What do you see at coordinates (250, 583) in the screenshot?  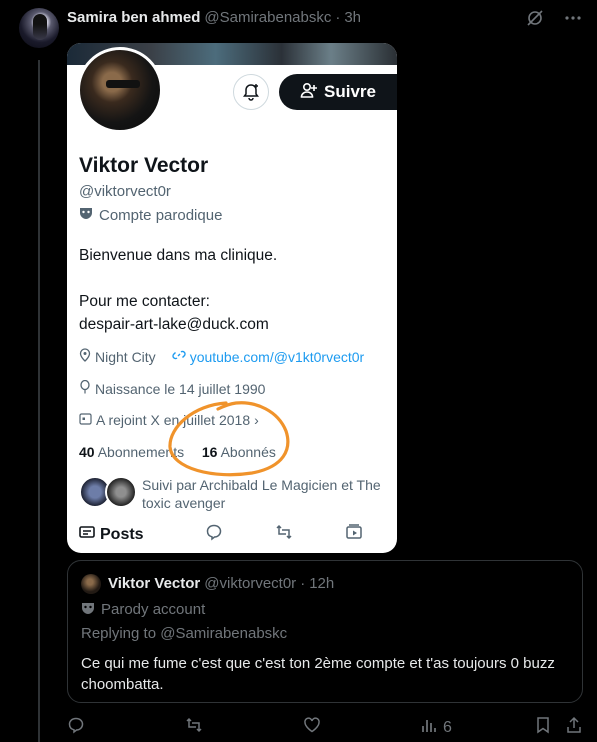 I see `quoted-author-handle: @viktorvect0r` at bounding box center [250, 583].